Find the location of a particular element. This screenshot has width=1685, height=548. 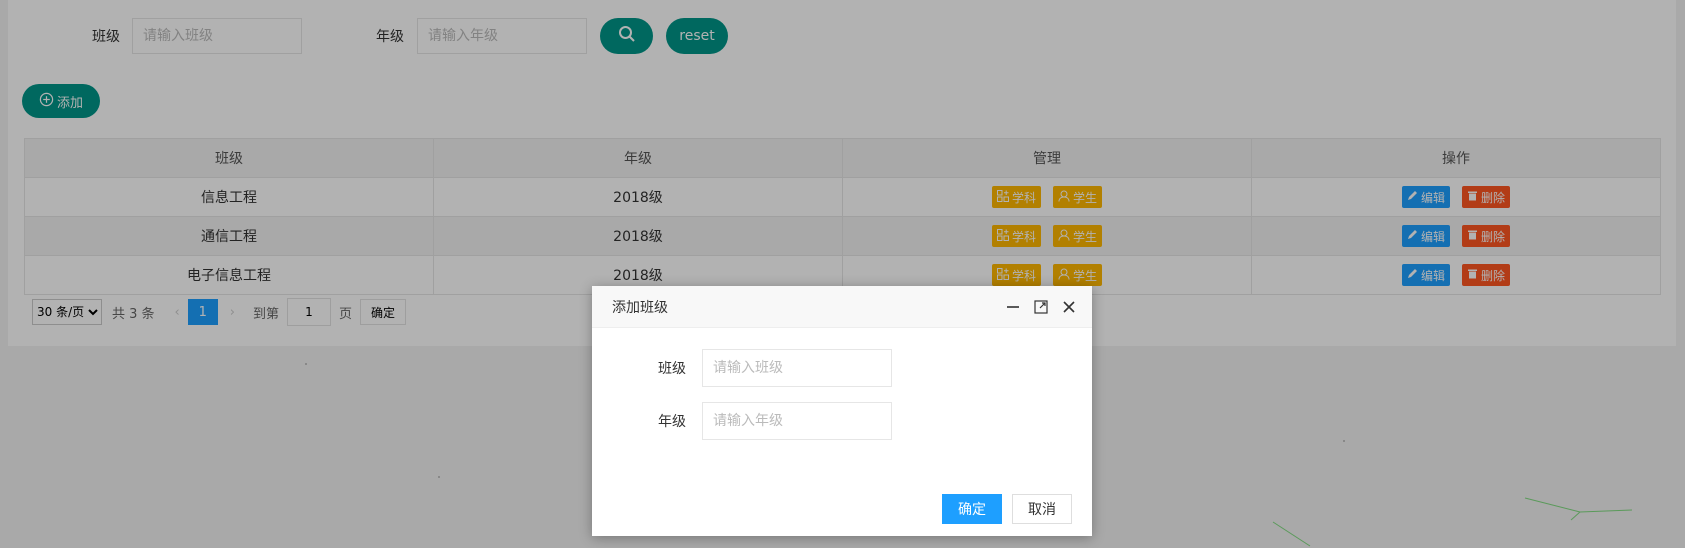

dialog-confirm-button: 确定 is located at coordinates (972, 509).